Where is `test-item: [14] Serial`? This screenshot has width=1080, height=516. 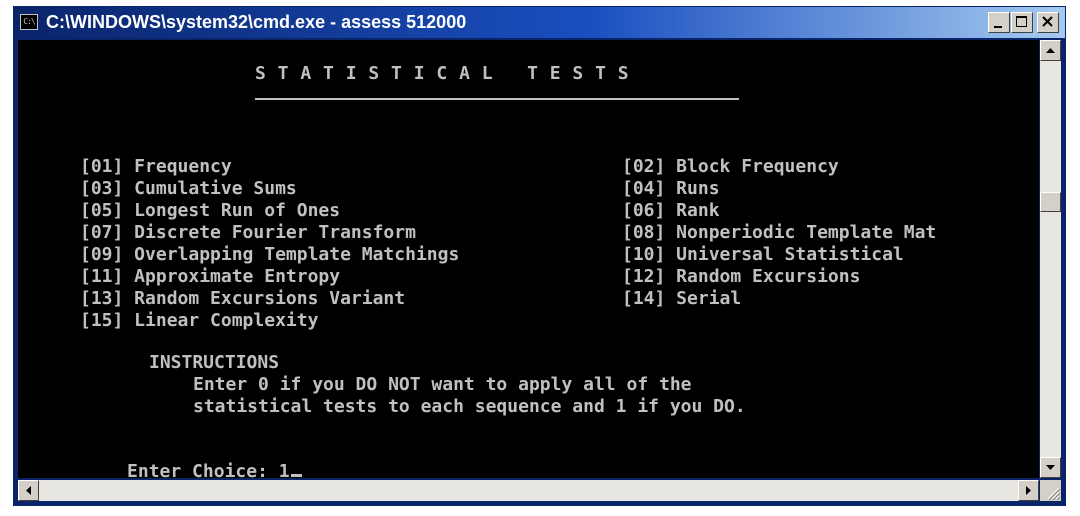 test-item: [14] Serial is located at coordinates (682, 298).